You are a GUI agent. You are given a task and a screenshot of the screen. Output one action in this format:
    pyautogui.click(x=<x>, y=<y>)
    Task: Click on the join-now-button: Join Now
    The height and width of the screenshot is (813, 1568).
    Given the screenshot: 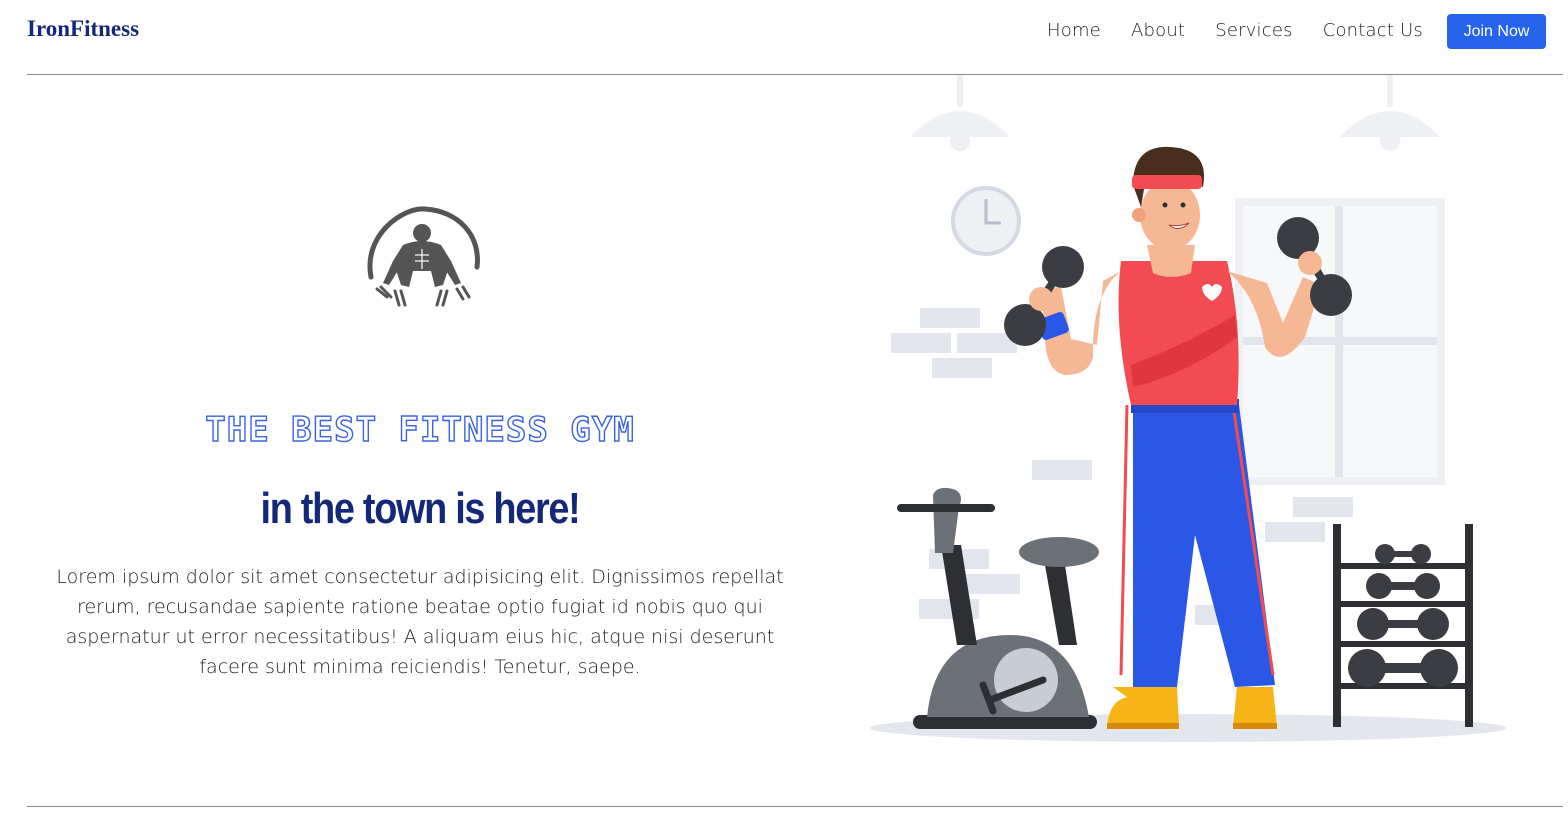 What is the action you would take?
    pyautogui.click(x=1496, y=31)
    